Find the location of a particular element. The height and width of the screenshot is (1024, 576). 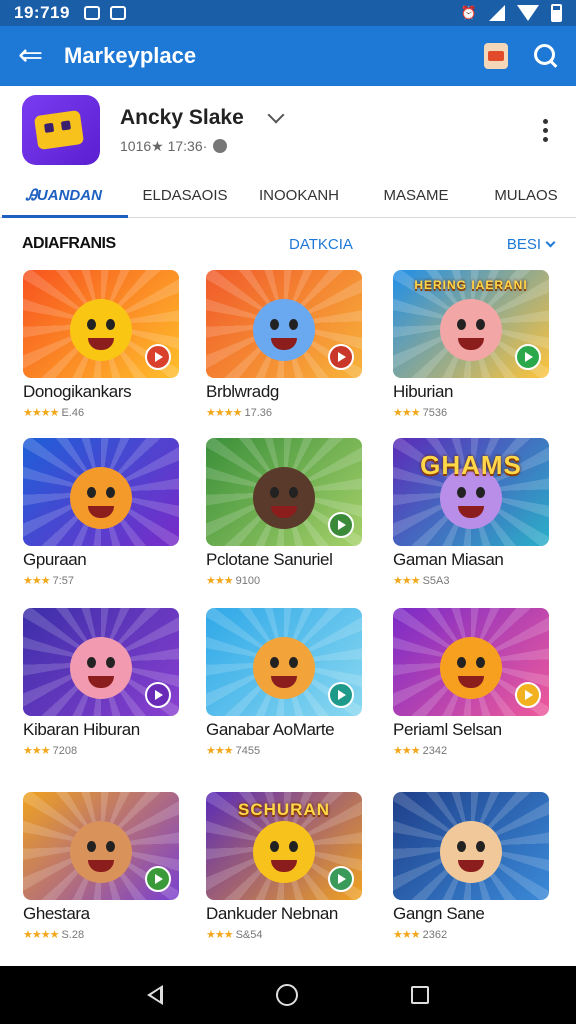

app-name: Ancky Slake is located at coordinates (182, 117).